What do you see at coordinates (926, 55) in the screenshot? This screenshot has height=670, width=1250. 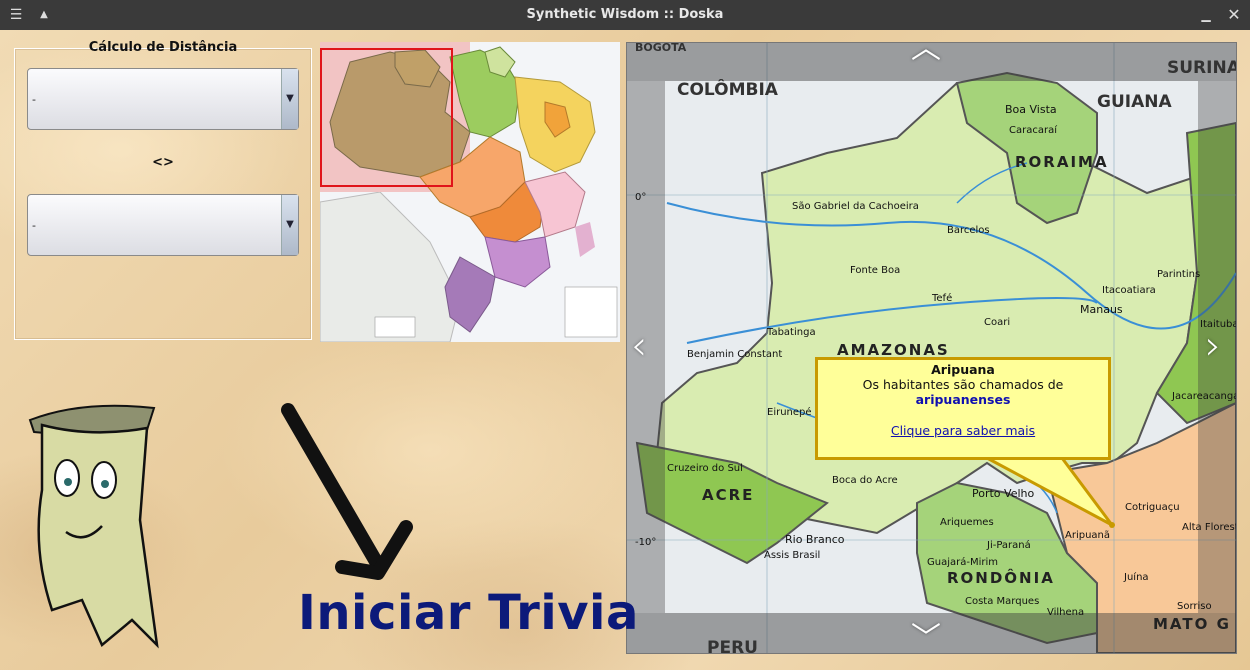 I see `chevron-up-icon: ︿` at bounding box center [926, 55].